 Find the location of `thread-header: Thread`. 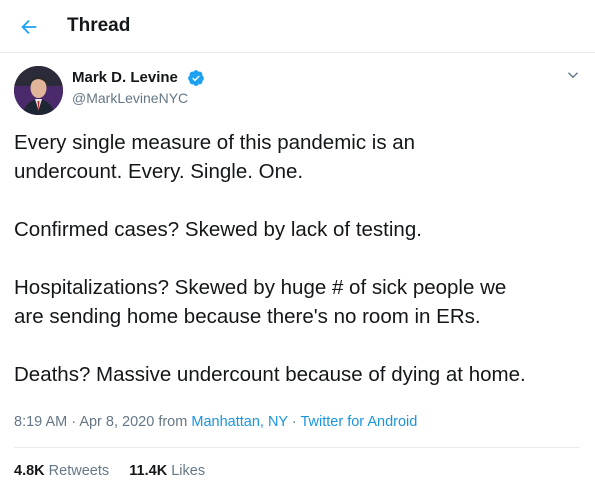

thread-header: Thread is located at coordinates (297, 26).